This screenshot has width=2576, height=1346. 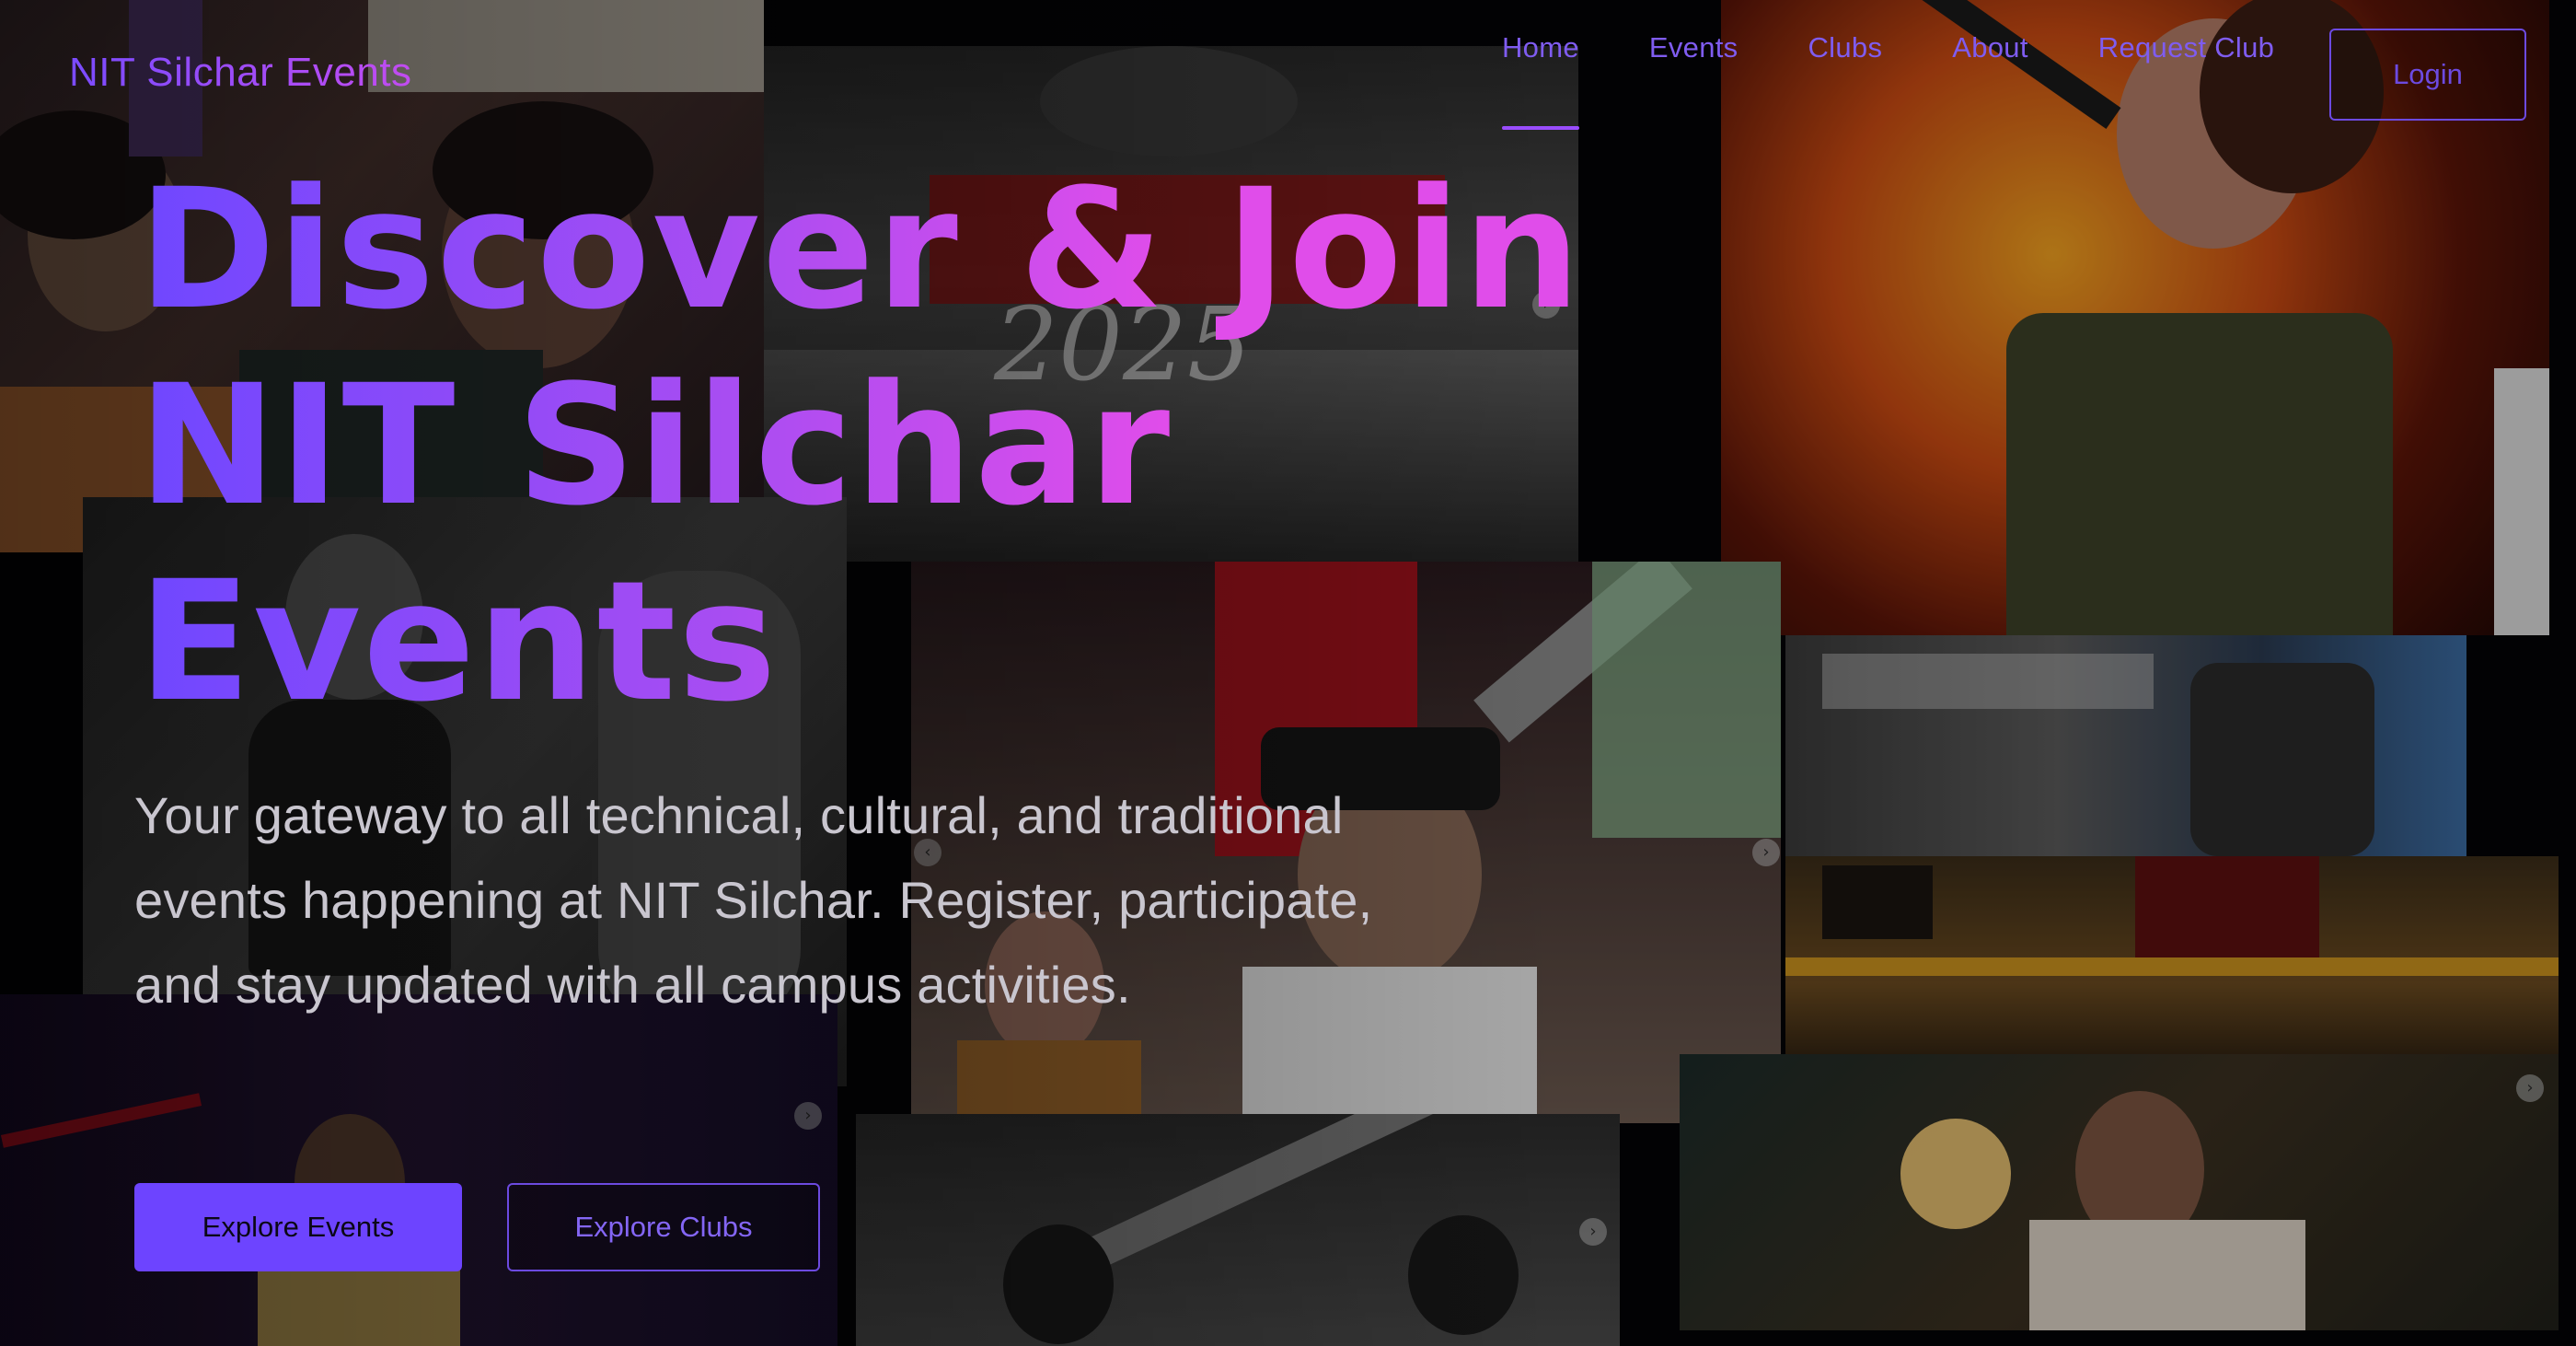 What do you see at coordinates (1238, 1230) in the screenshot?
I see `photo-dance-crew` at bounding box center [1238, 1230].